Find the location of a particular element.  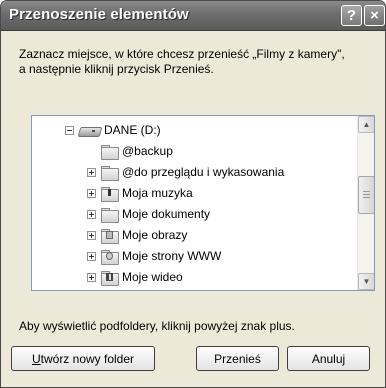

new-folder-label: twórz nowy folder is located at coordinates (87, 358).